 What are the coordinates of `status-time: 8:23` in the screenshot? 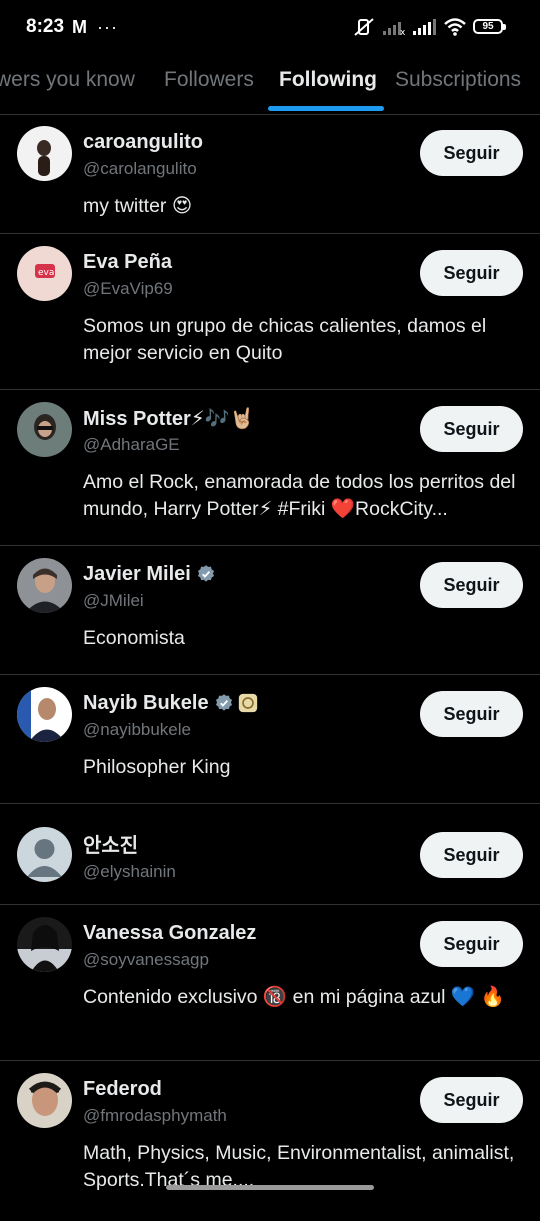 It's located at (45, 26).